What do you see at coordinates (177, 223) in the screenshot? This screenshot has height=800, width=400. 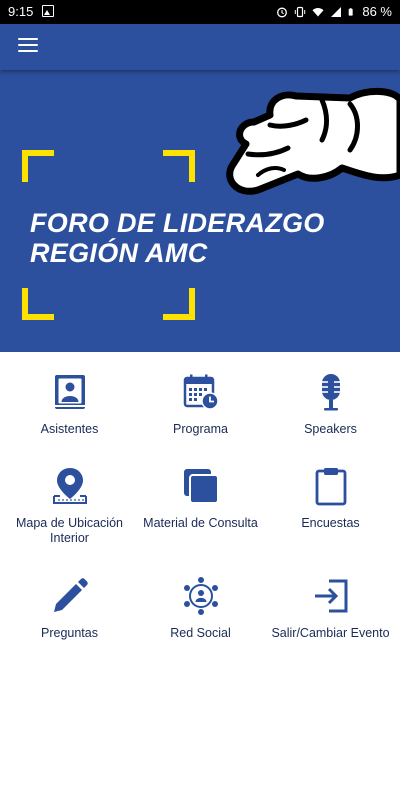 I see `banner-title-line1: FORO DE LIDERAZGO` at bounding box center [177, 223].